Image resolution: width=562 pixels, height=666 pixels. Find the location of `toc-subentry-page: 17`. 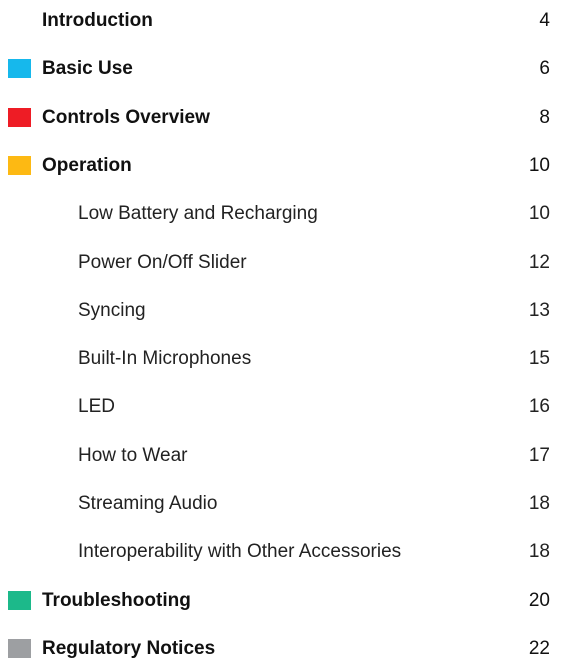

toc-subentry-page: 17 is located at coordinates (539, 455).